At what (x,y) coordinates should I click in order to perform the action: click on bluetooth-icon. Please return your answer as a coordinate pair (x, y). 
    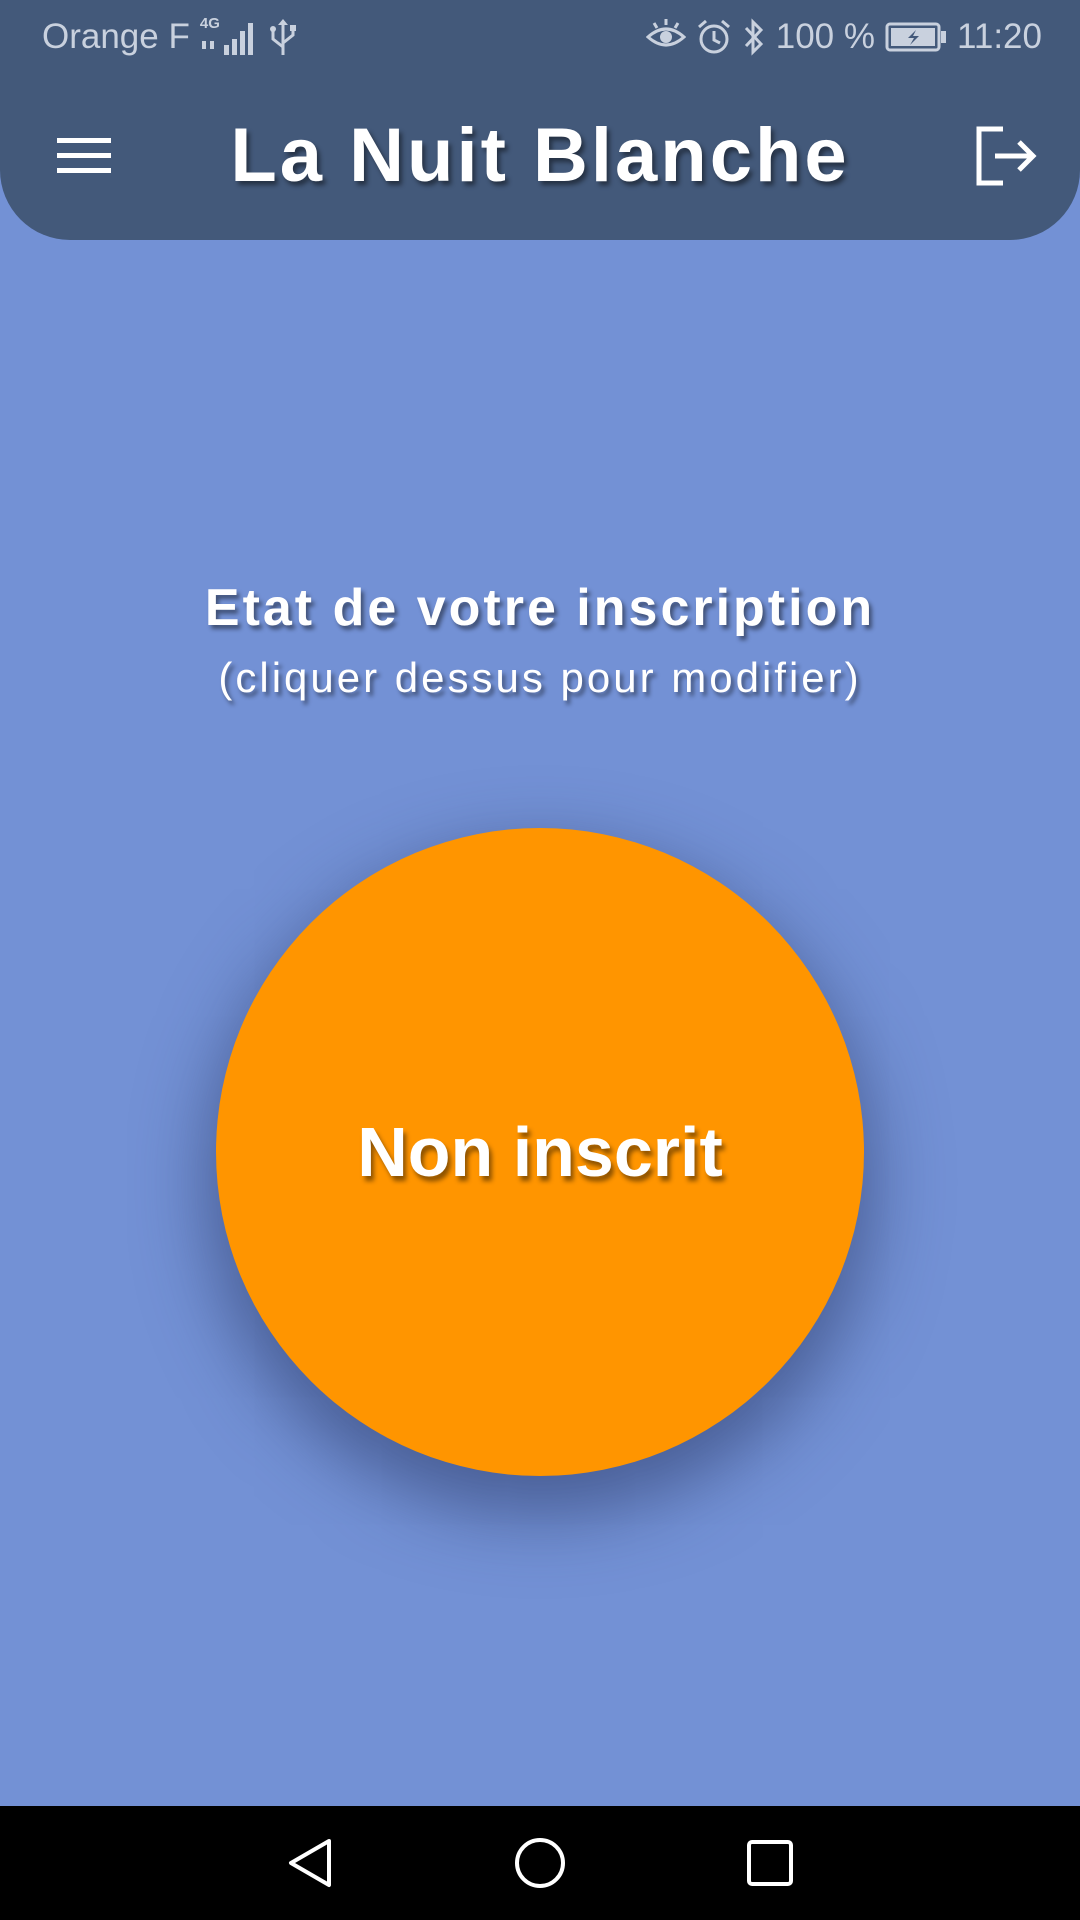
    Looking at the image, I should click on (754, 37).